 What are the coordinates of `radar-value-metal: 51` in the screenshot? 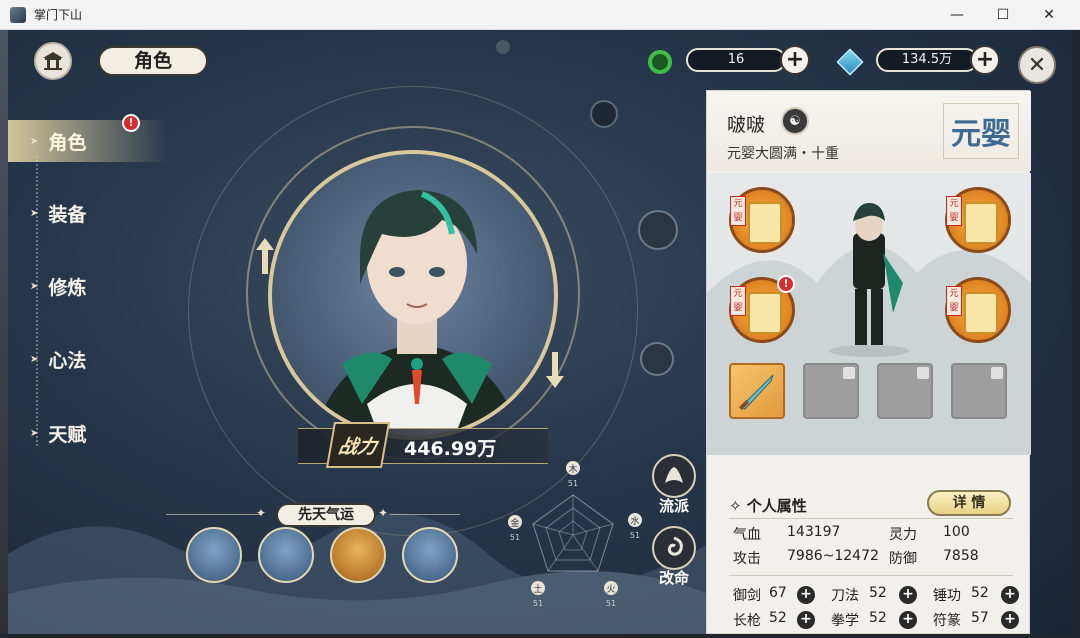 It's located at (515, 537).